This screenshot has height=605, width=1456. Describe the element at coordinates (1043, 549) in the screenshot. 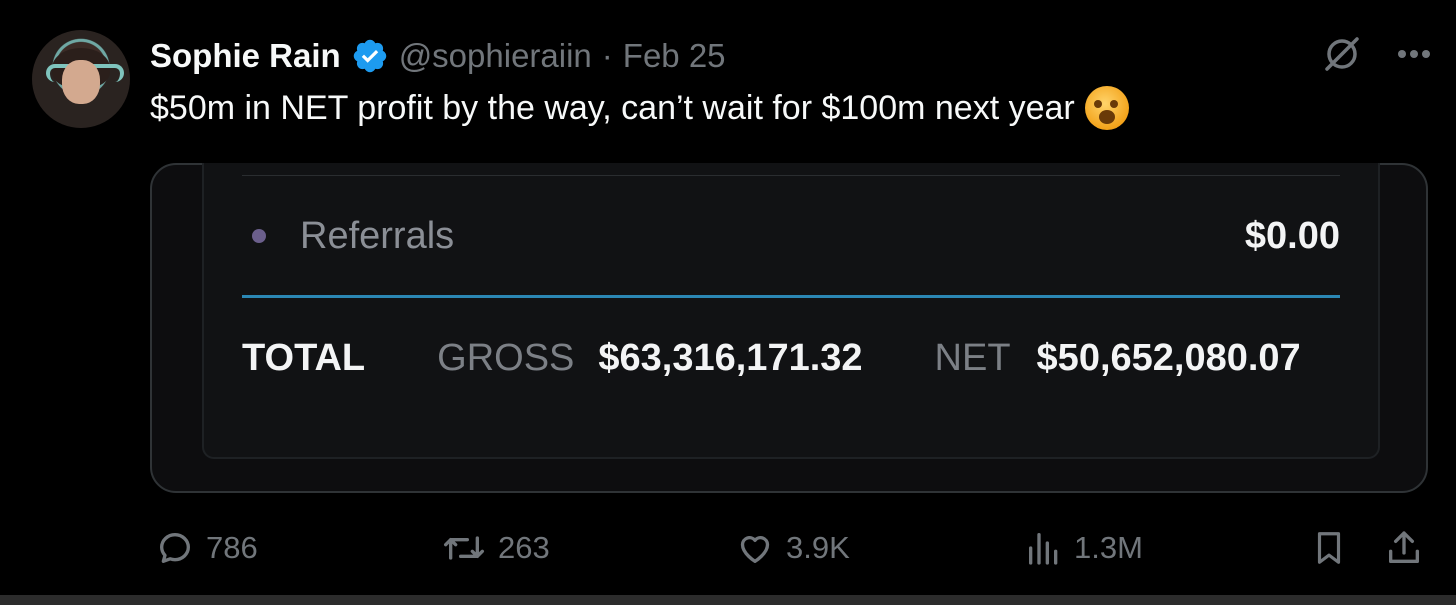

I see `views-icon` at that location.